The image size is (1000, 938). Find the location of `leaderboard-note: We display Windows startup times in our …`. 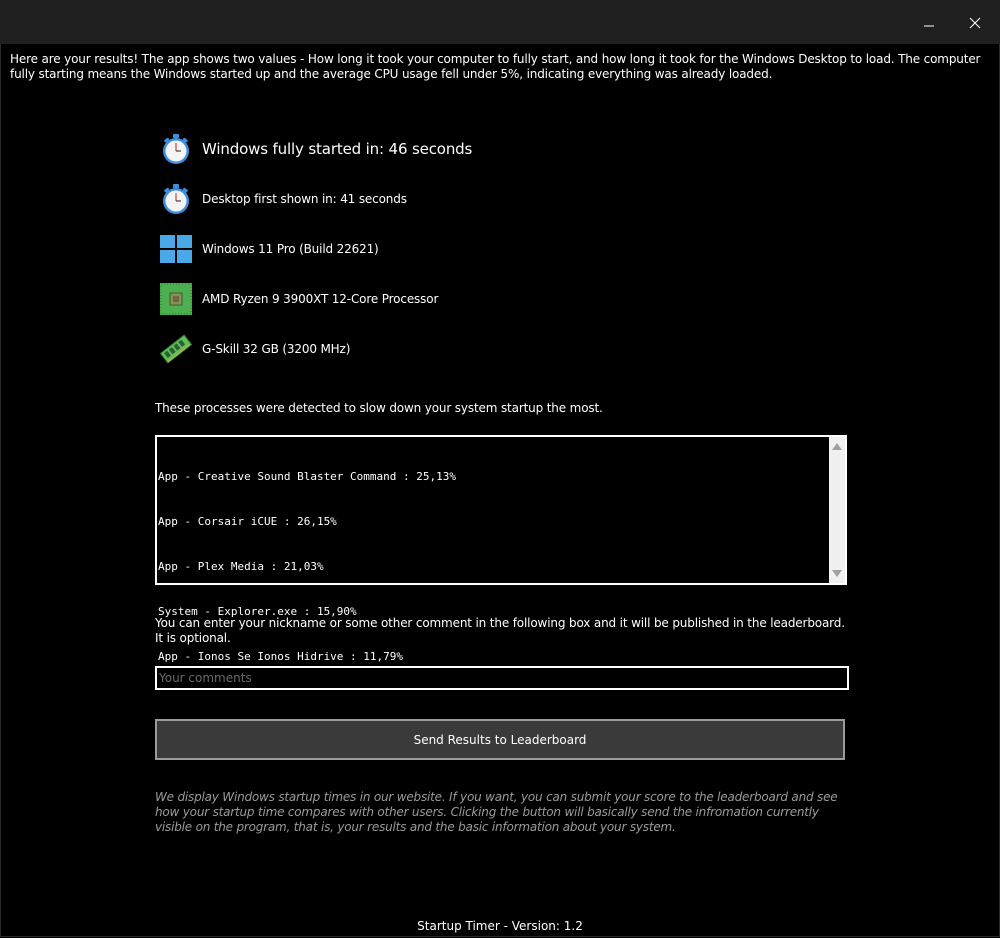

leaderboard-note: We display Windows startup times in our … is located at coordinates (496, 812).